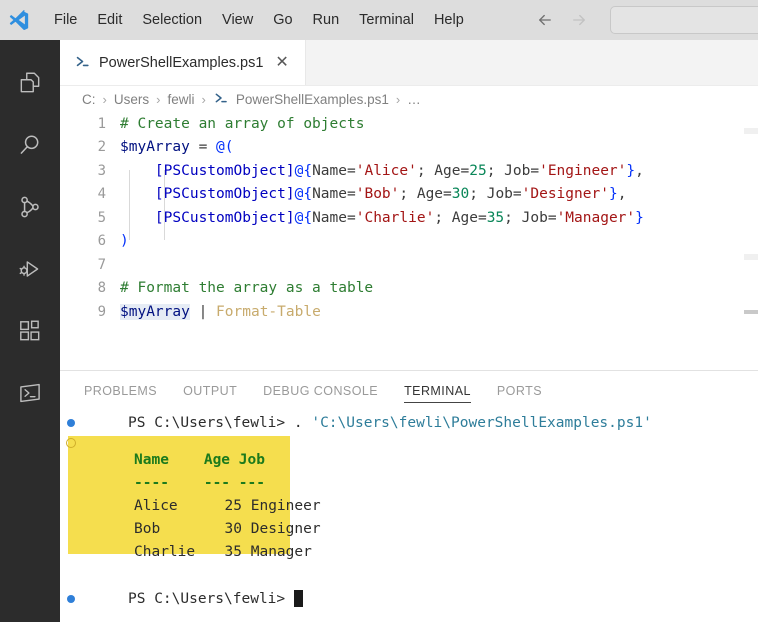 This screenshot has width=758, height=622. Describe the element at coordinates (30, 145) in the screenshot. I see `sidebar-item-search` at that location.